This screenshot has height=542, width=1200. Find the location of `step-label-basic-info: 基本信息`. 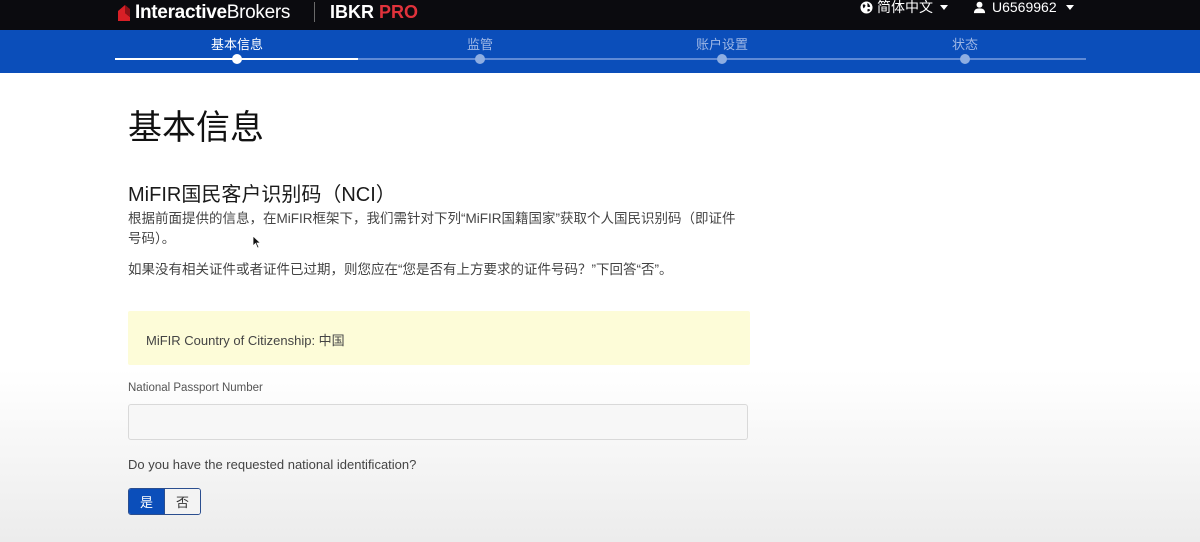

step-label-basic-info: 基本信息 is located at coordinates (237, 43).